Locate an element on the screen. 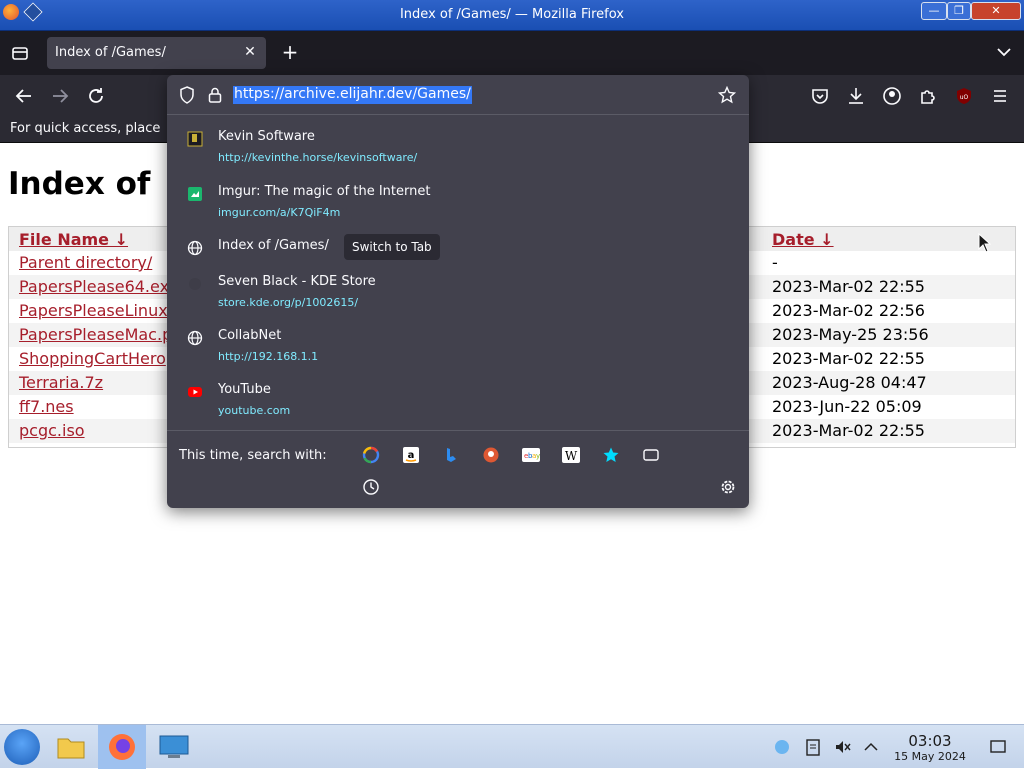  page-heading: Index of is located at coordinates (79, 184).